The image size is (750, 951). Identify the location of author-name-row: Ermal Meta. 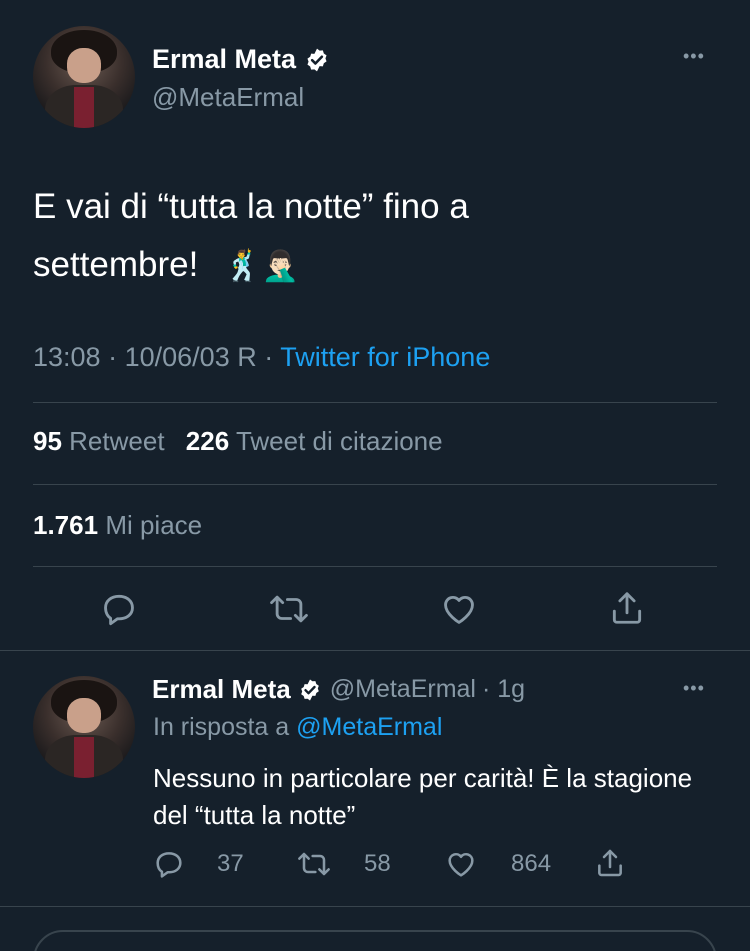
(241, 59).